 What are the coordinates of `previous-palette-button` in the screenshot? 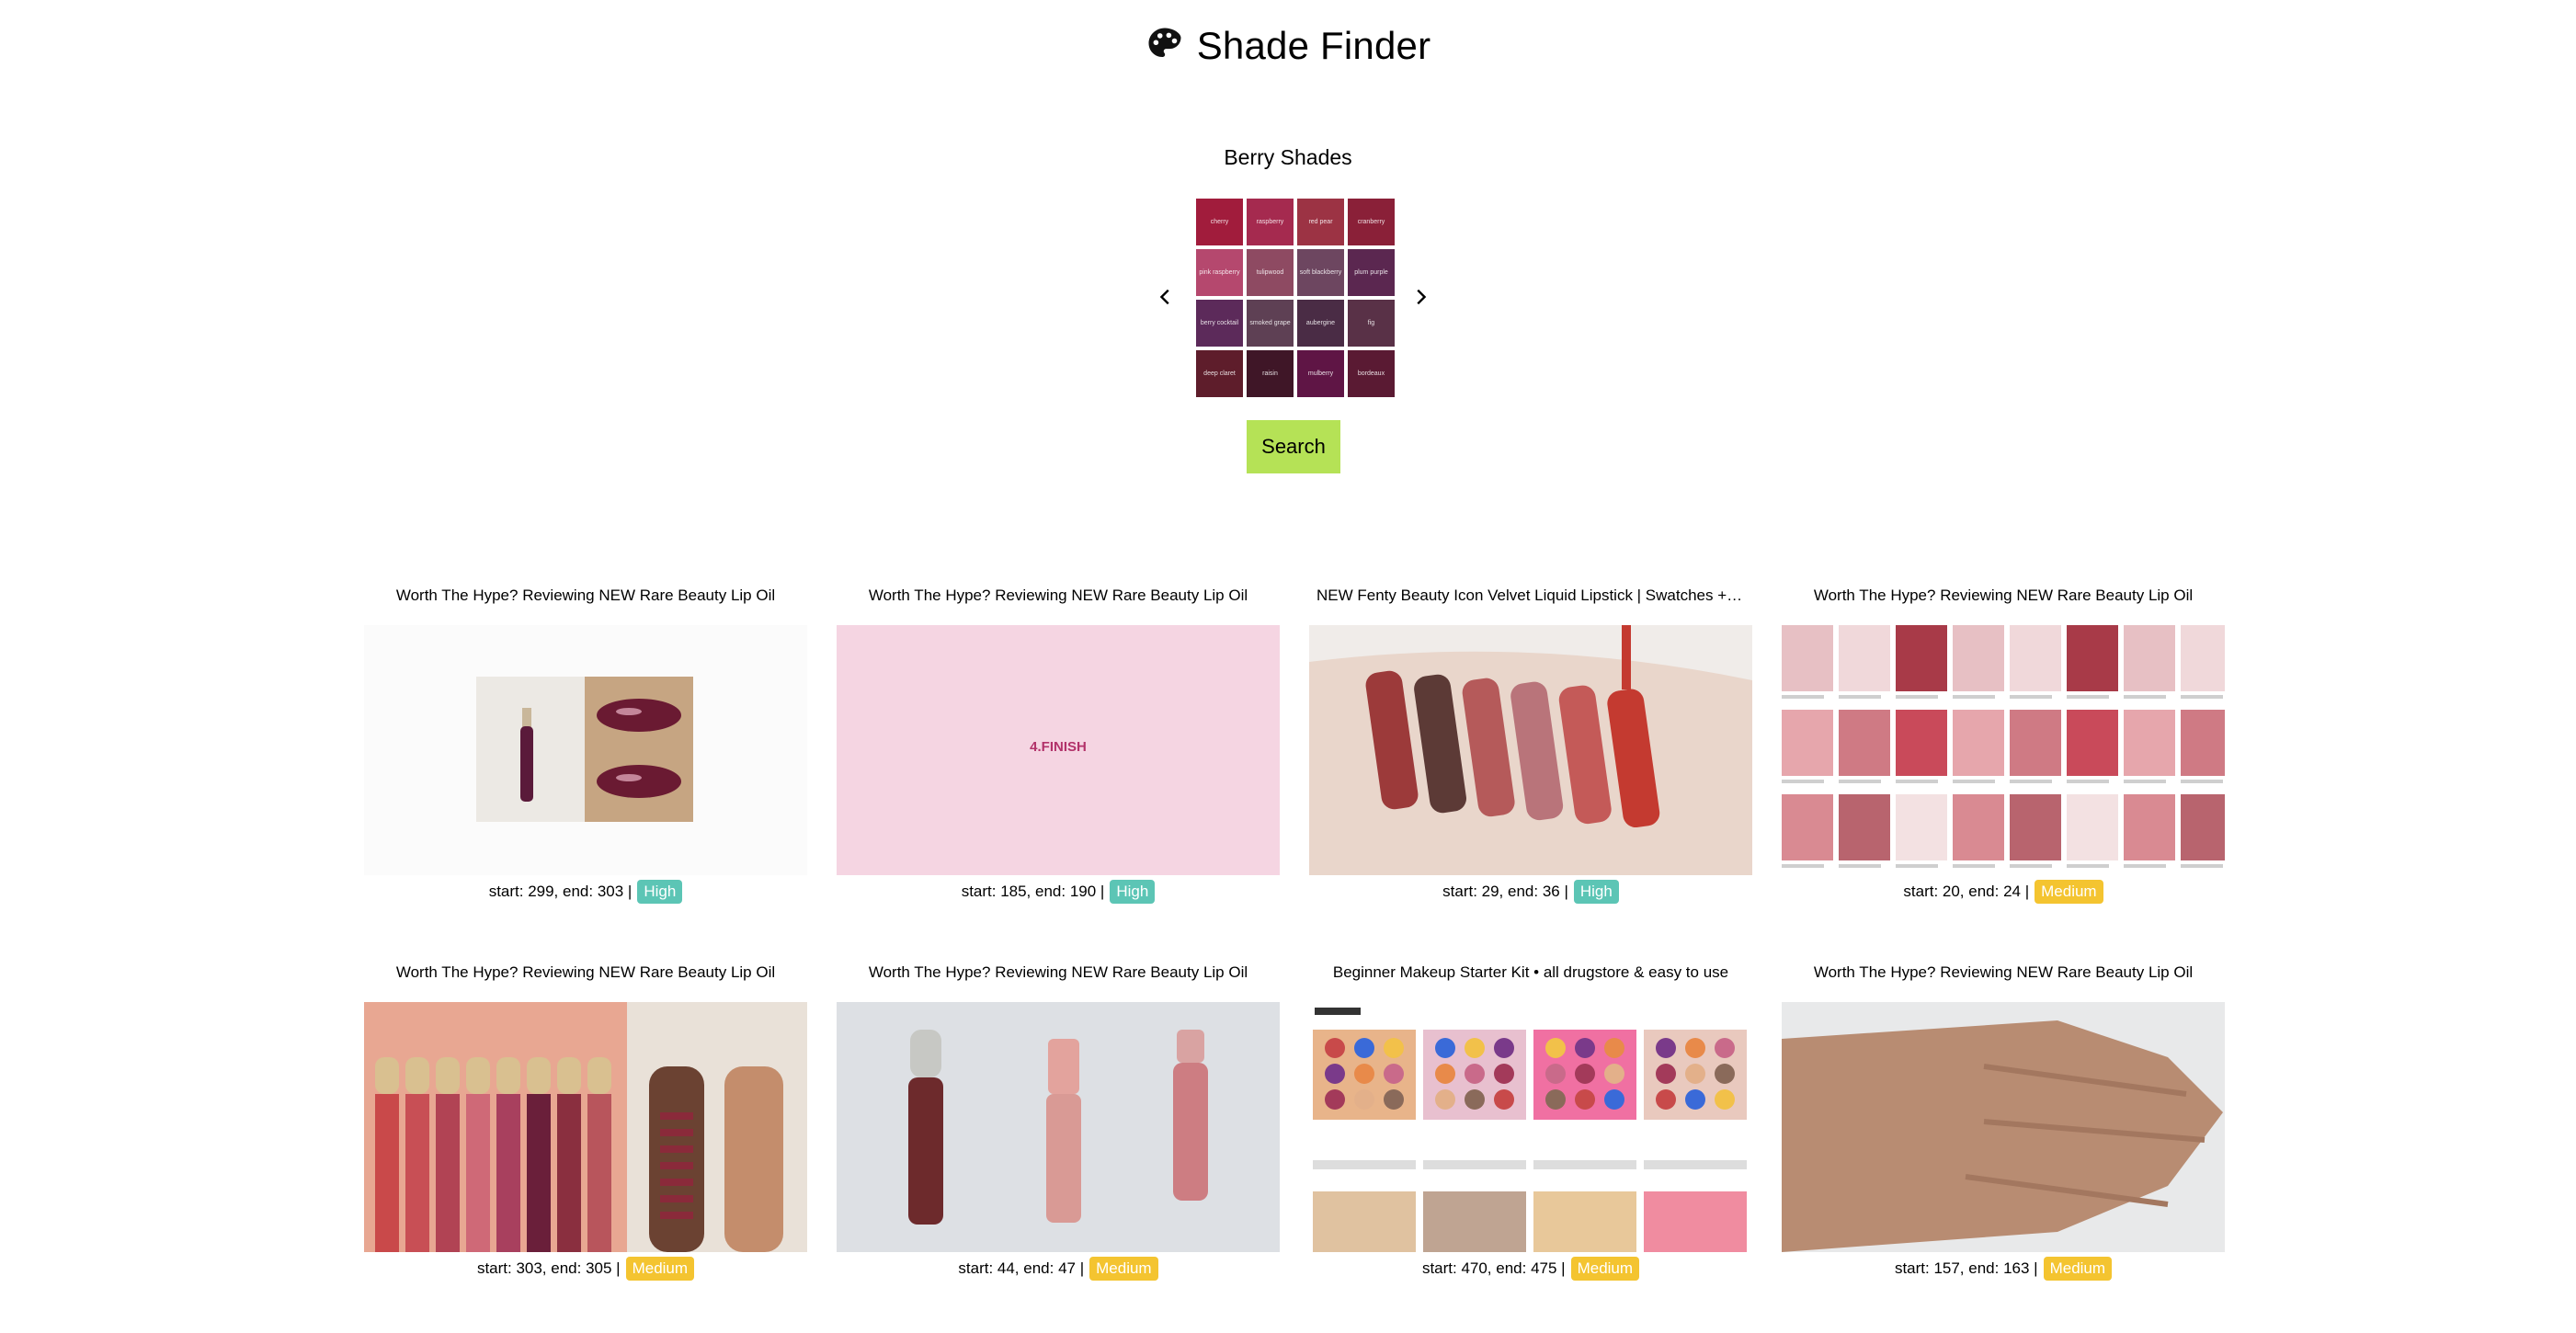 It's located at (1165, 296).